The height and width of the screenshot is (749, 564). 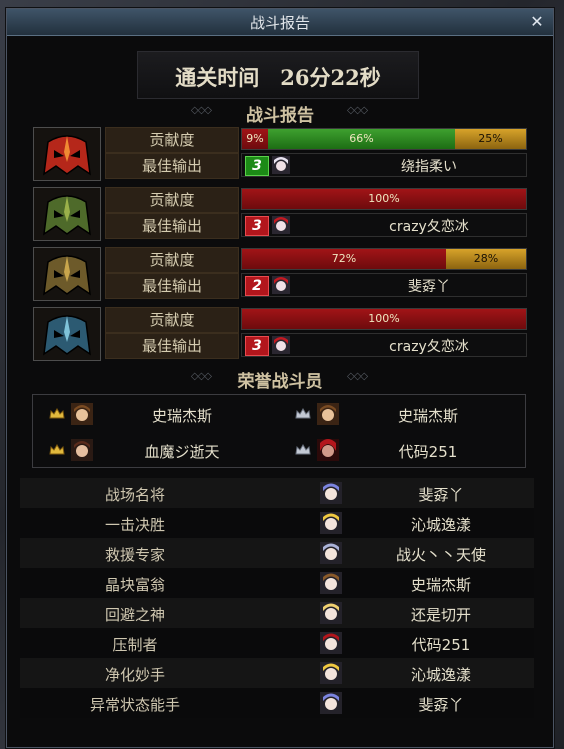 What do you see at coordinates (440, 585) in the screenshot?
I see `award-player-name: 史瑞杰斯` at bounding box center [440, 585].